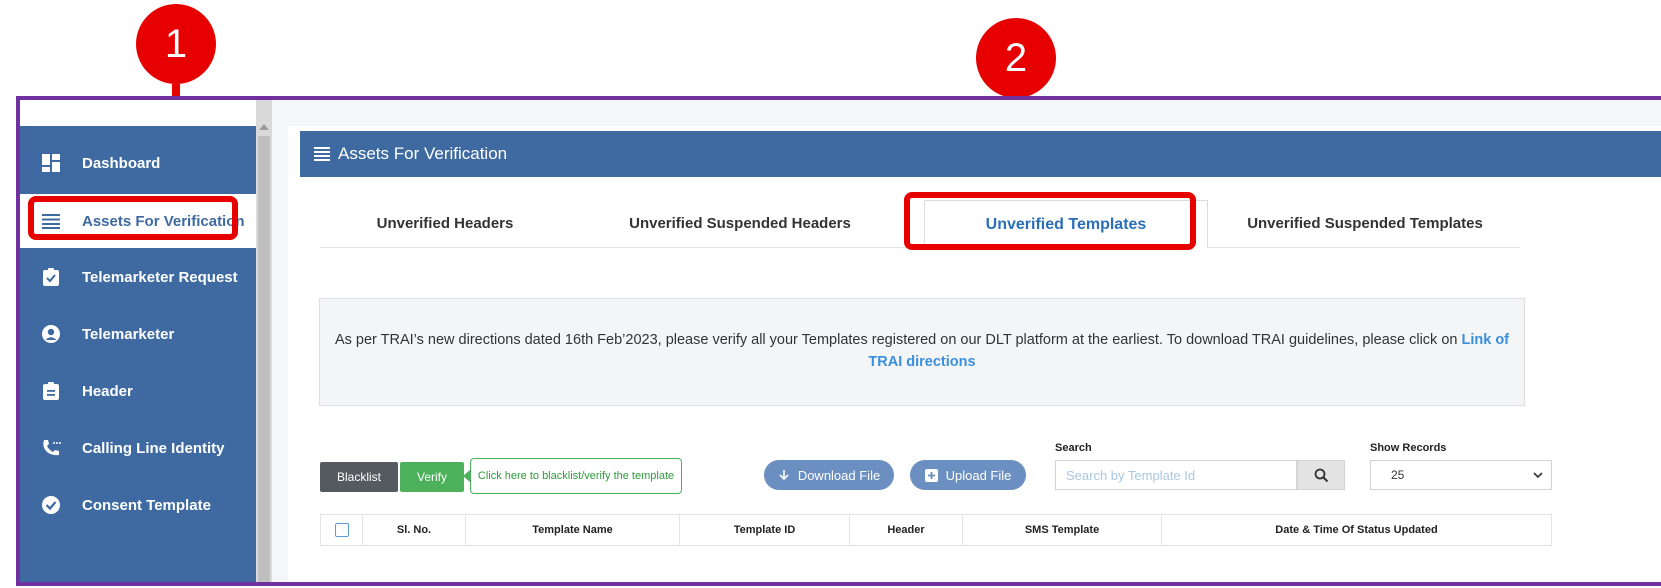  Describe the element at coordinates (176, 44) in the screenshot. I see `annotation-marker-1: 1` at that location.